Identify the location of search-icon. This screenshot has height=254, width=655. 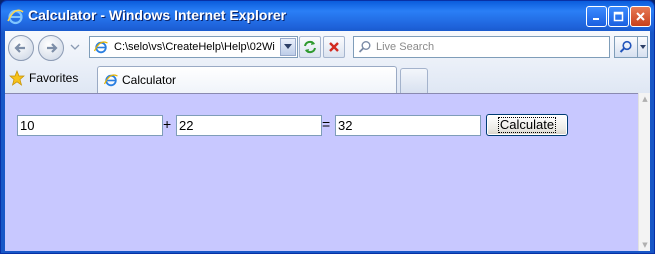
(364, 47).